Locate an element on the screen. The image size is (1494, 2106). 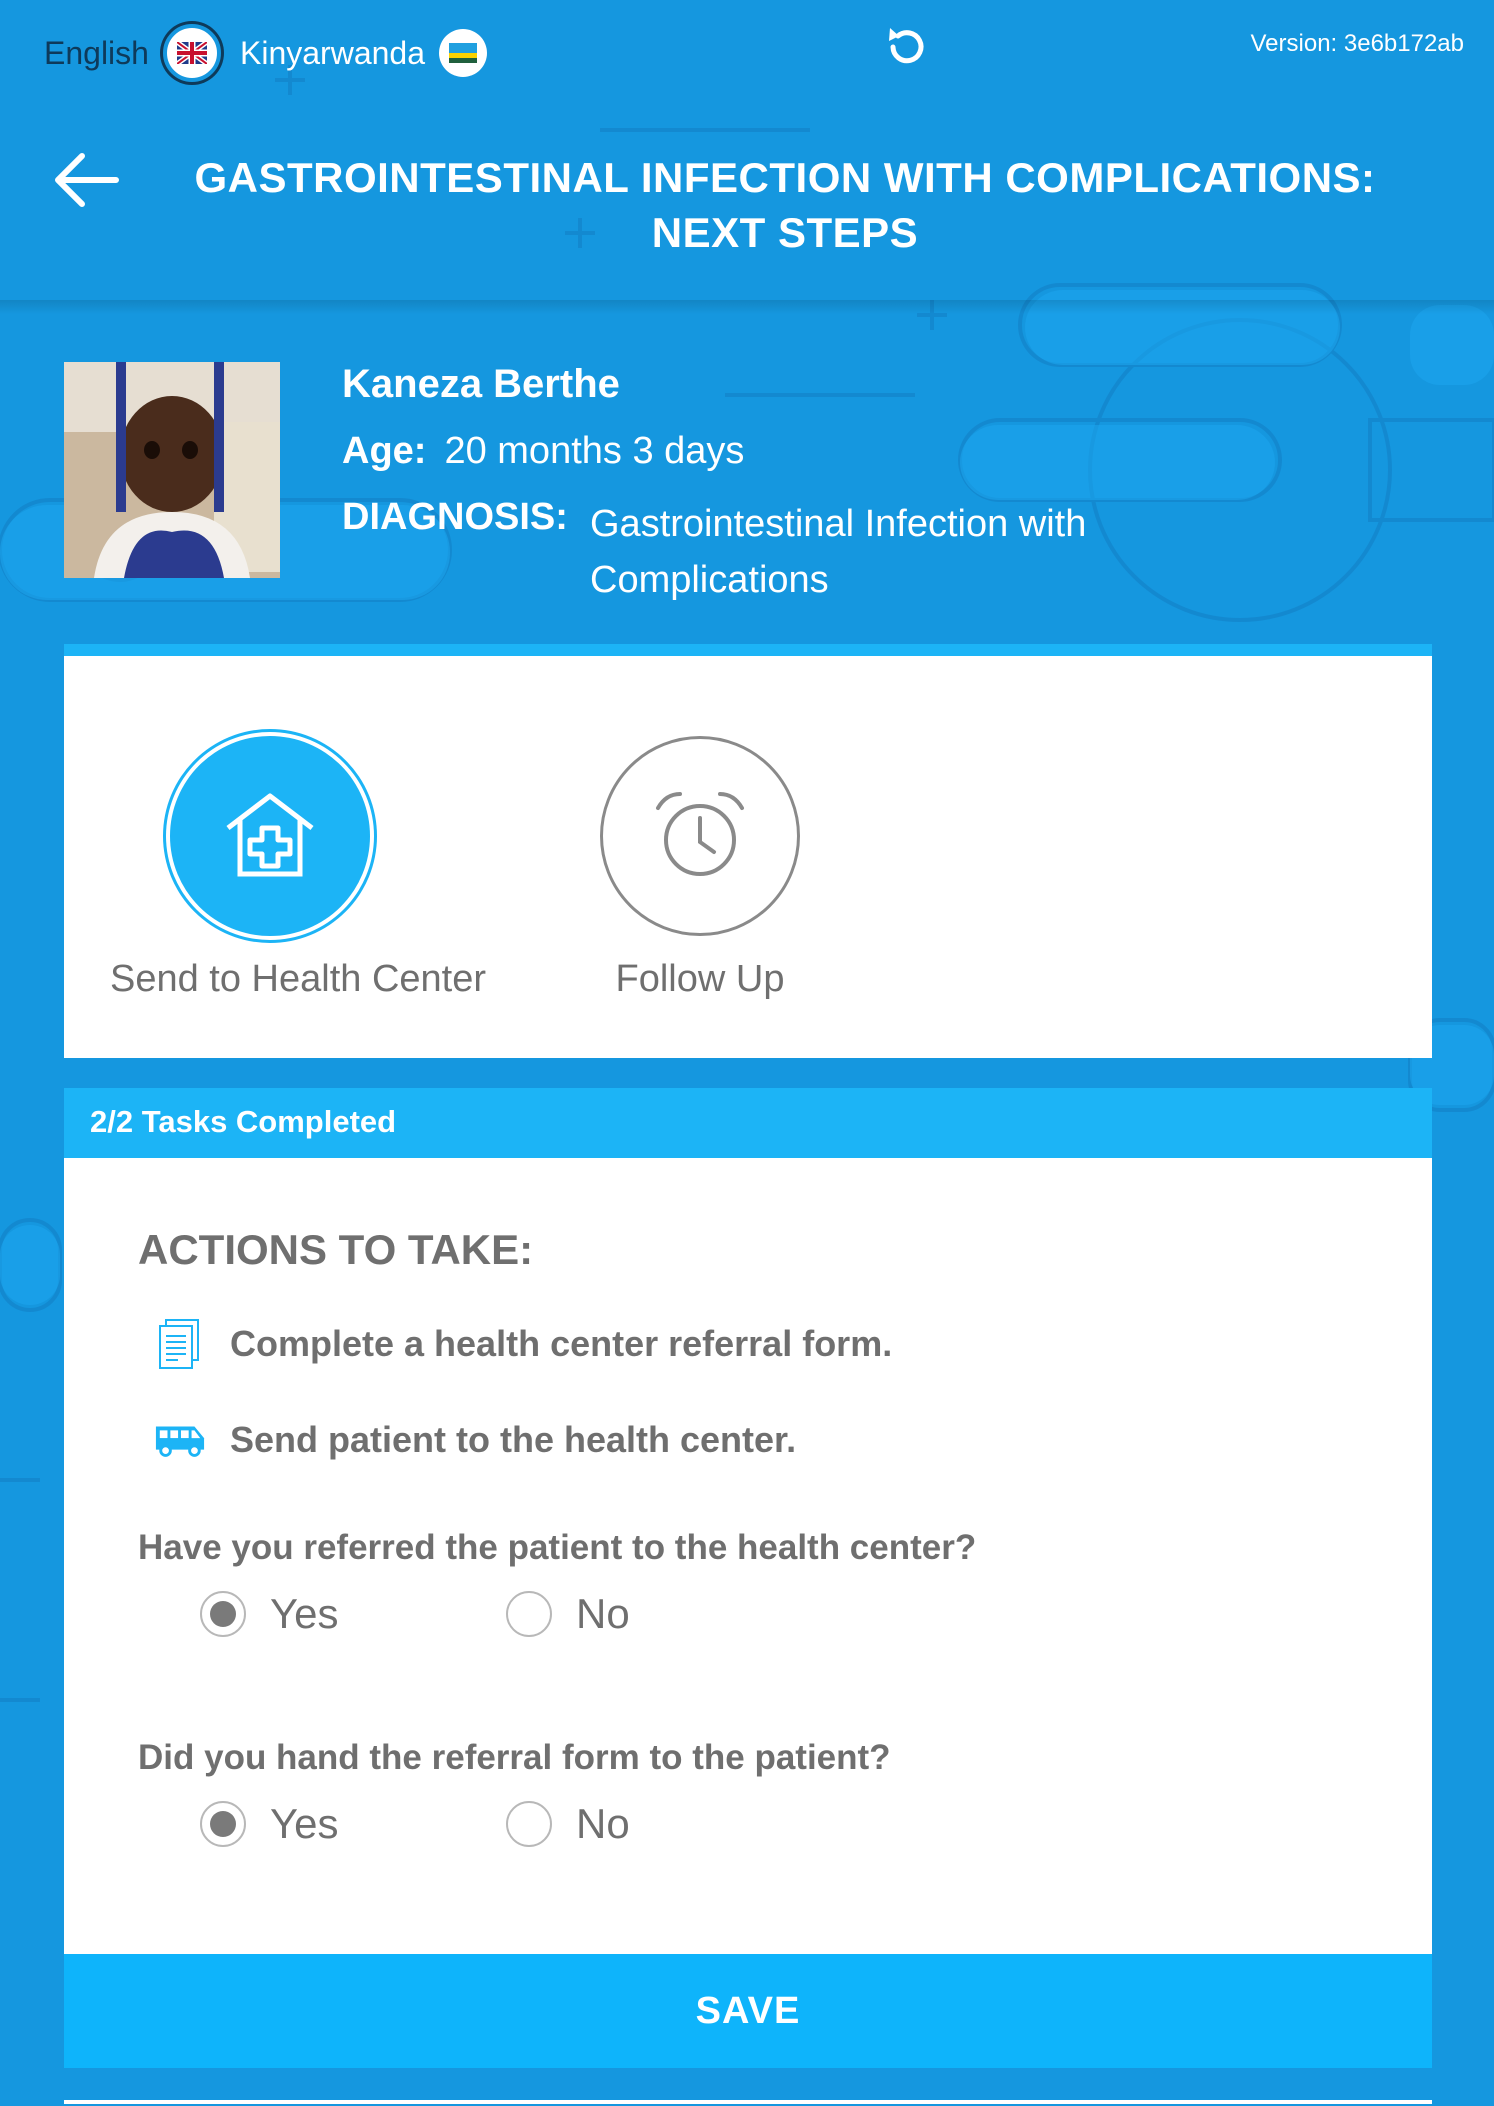
bus-icon is located at coordinates (180, 1440).